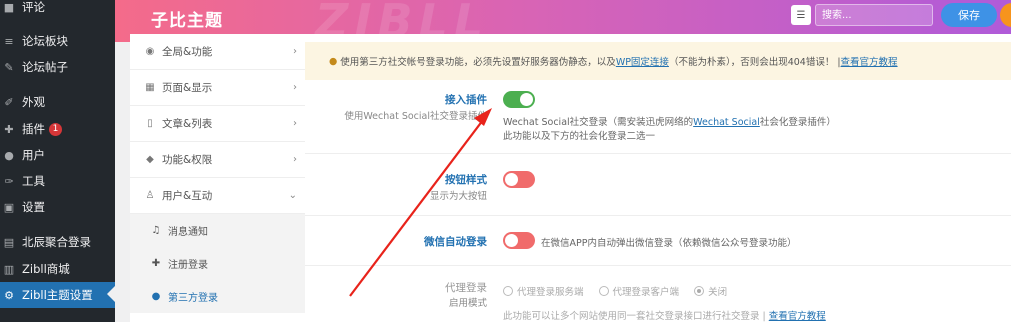 This screenshot has height=322, width=1011. What do you see at coordinates (217, 124) in the screenshot?
I see `nav-item-posts-list: ▯ 文章&列表 ›` at bounding box center [217, 124].